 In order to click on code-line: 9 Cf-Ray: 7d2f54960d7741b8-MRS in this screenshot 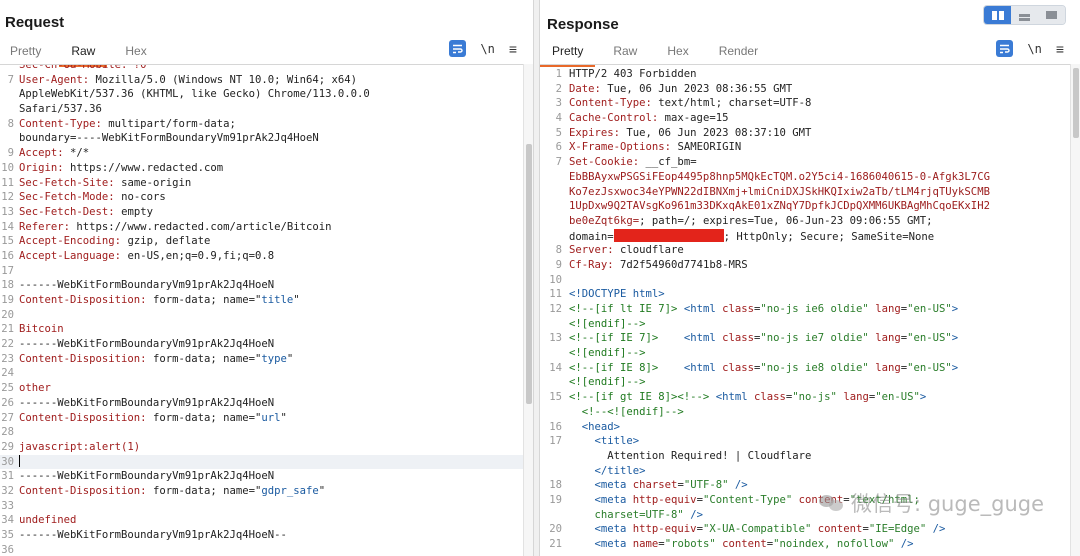, I will do `click(805, 265)`.